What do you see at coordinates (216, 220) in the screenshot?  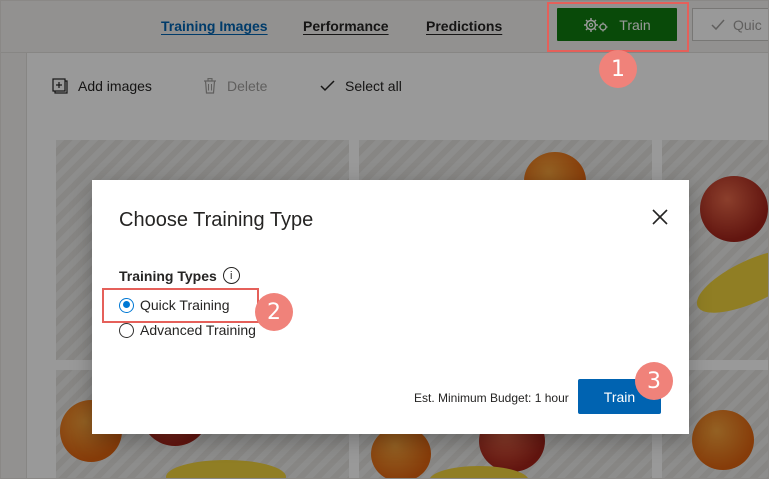 I see `dialog-title: Choose Training Type` at bounding box center [216, 220].